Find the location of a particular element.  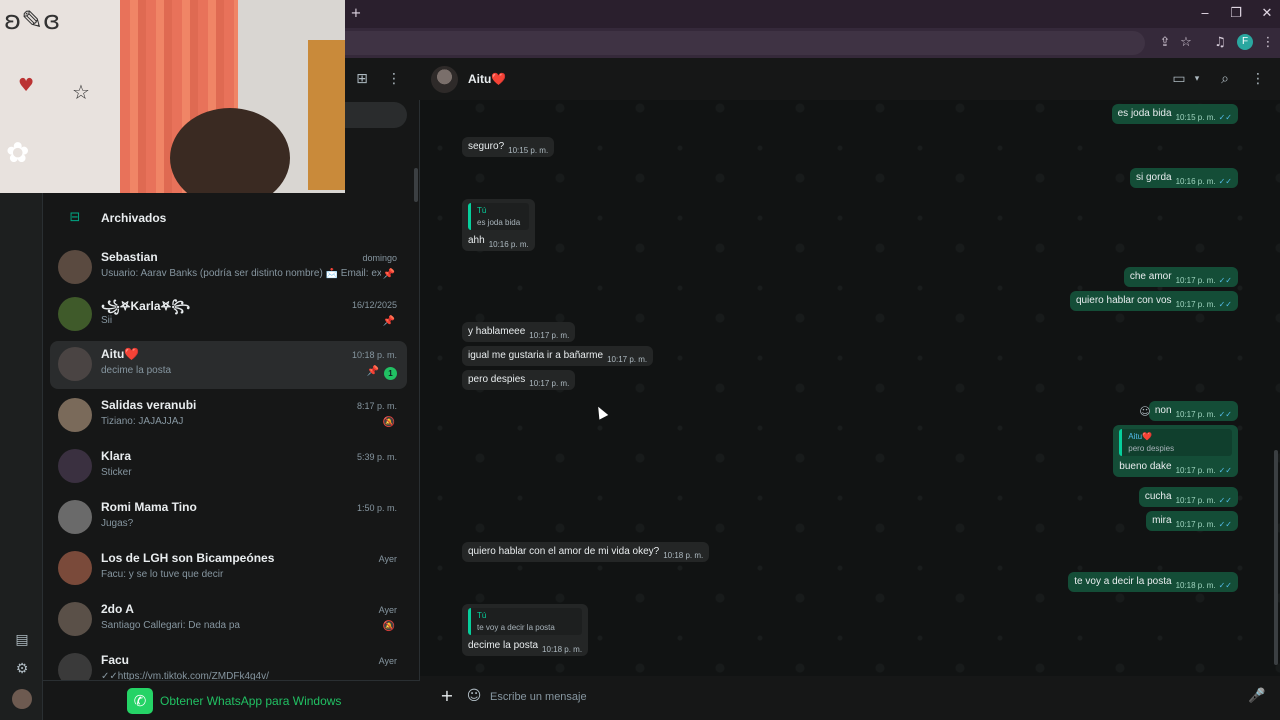

media-gallery-icon: ▤ is located at coordinates (22, 640).